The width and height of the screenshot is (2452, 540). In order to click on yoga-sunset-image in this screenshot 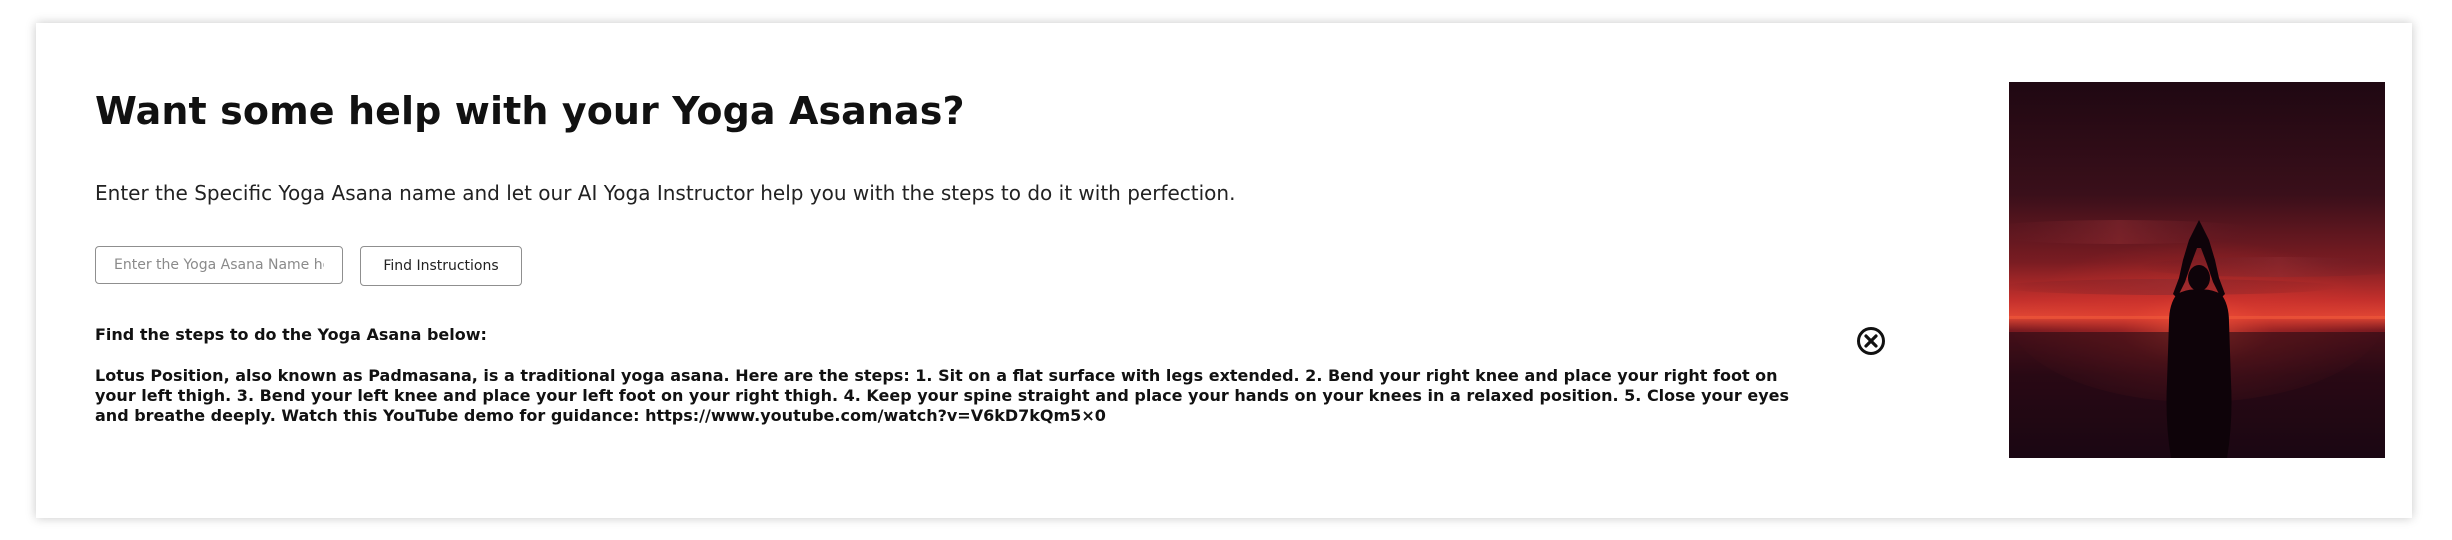, I will do `click(2197, 270)`.